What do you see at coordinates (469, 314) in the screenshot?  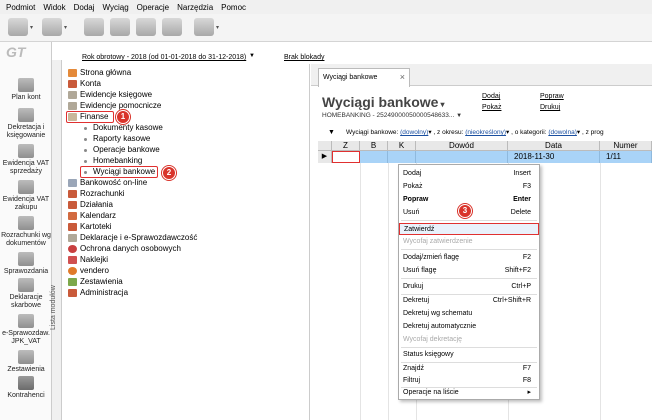 I see `menu-item-dekretuj-wg-schematu: Dekretuj wg schematu` at bounding box center [469, 314].